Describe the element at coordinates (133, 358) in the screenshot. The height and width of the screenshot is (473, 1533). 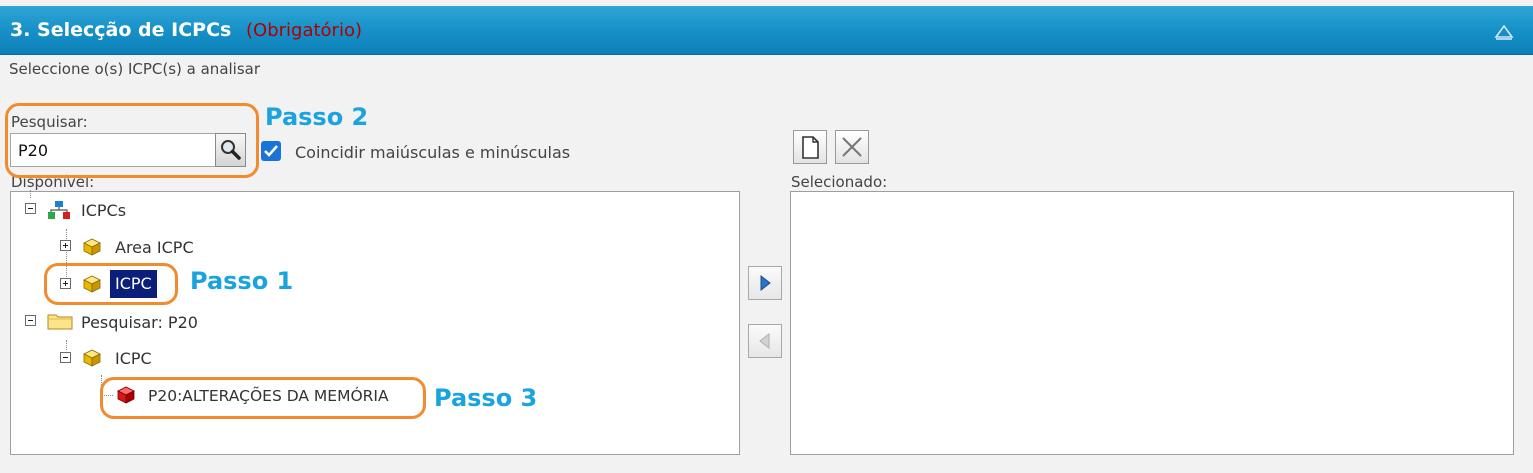
I see `tree-node-search-icpc: ICPC` at that location.